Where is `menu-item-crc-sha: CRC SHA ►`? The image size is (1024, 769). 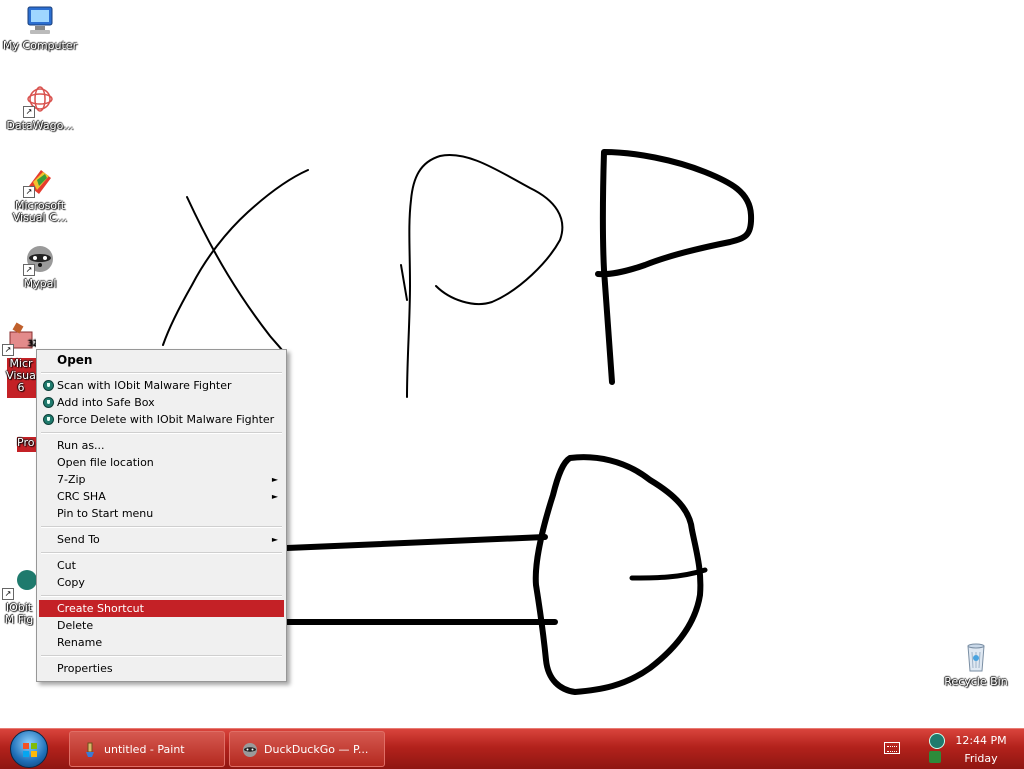
menu-item-crc-sha: CRC SHA ► is located at coordinates (161, 496).